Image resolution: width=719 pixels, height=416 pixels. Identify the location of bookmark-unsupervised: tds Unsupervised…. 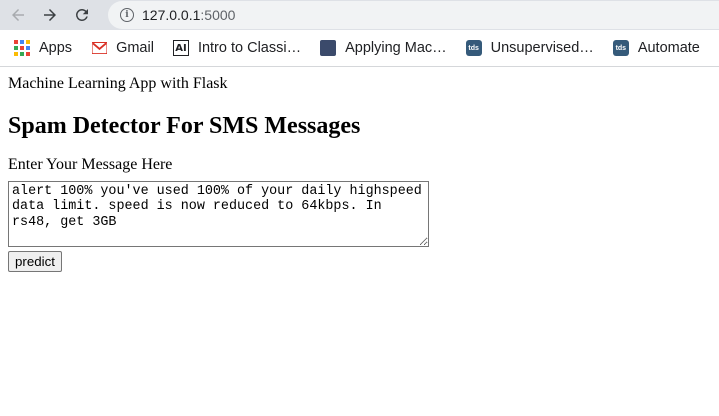
(529, 48).